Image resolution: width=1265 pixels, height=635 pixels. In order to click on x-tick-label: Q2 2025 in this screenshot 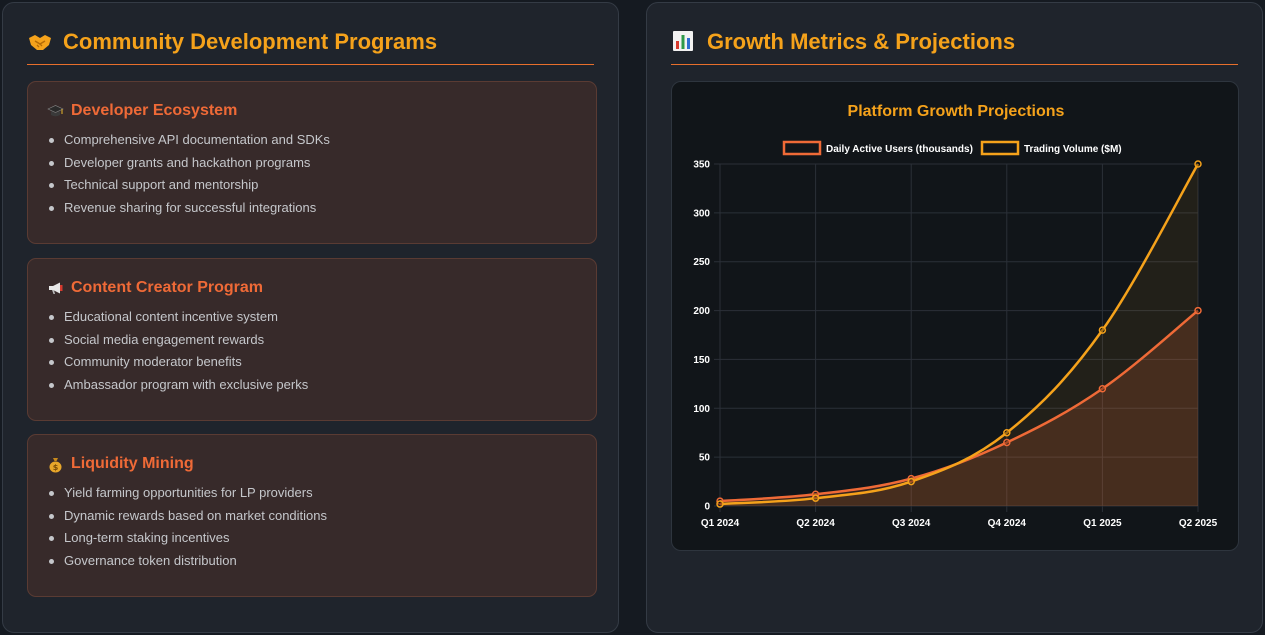, I will do `click(1198, 523)`.